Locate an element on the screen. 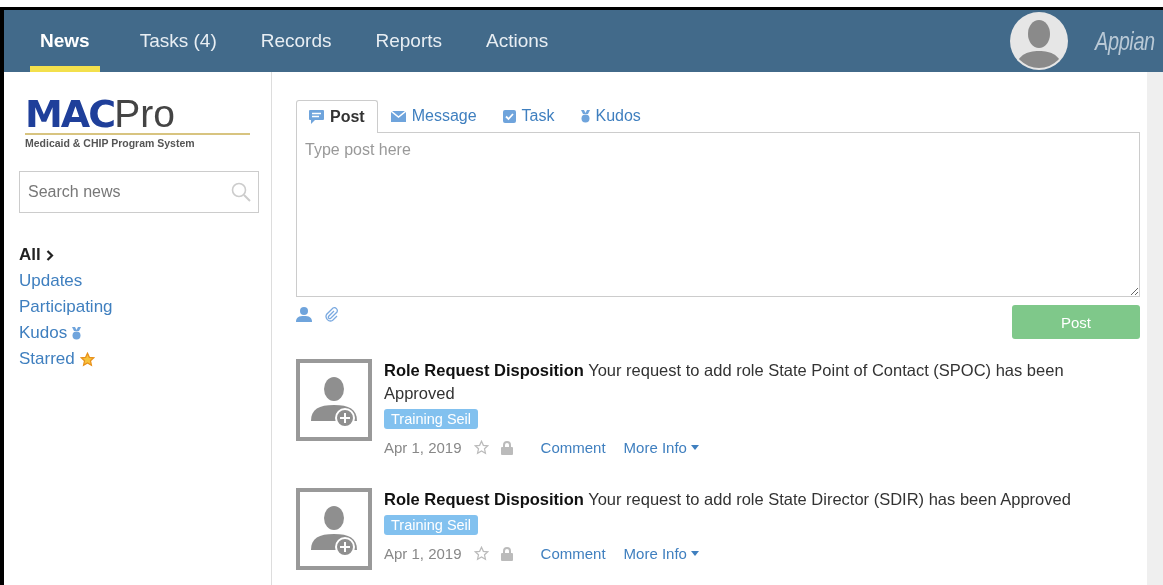 Image resolution: width=1163 pixels, height=585 pixels. logo-text: MAC is located at coordinates (70, 114).